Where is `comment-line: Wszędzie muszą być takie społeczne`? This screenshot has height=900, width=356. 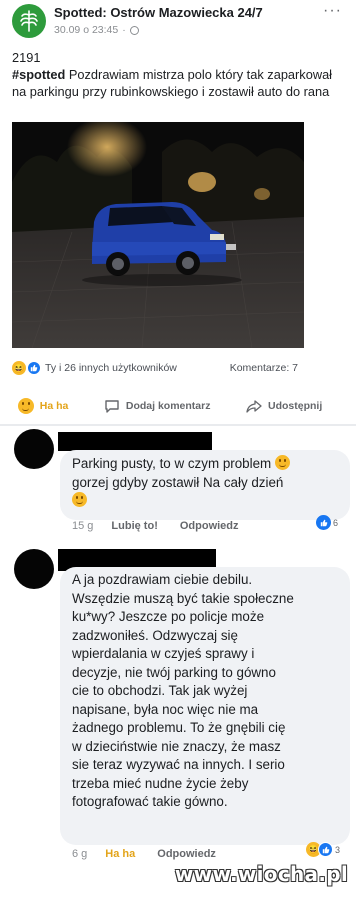
comment-line: Wszędzie muszą być takie społeczne is located at coordinates (183, 598).